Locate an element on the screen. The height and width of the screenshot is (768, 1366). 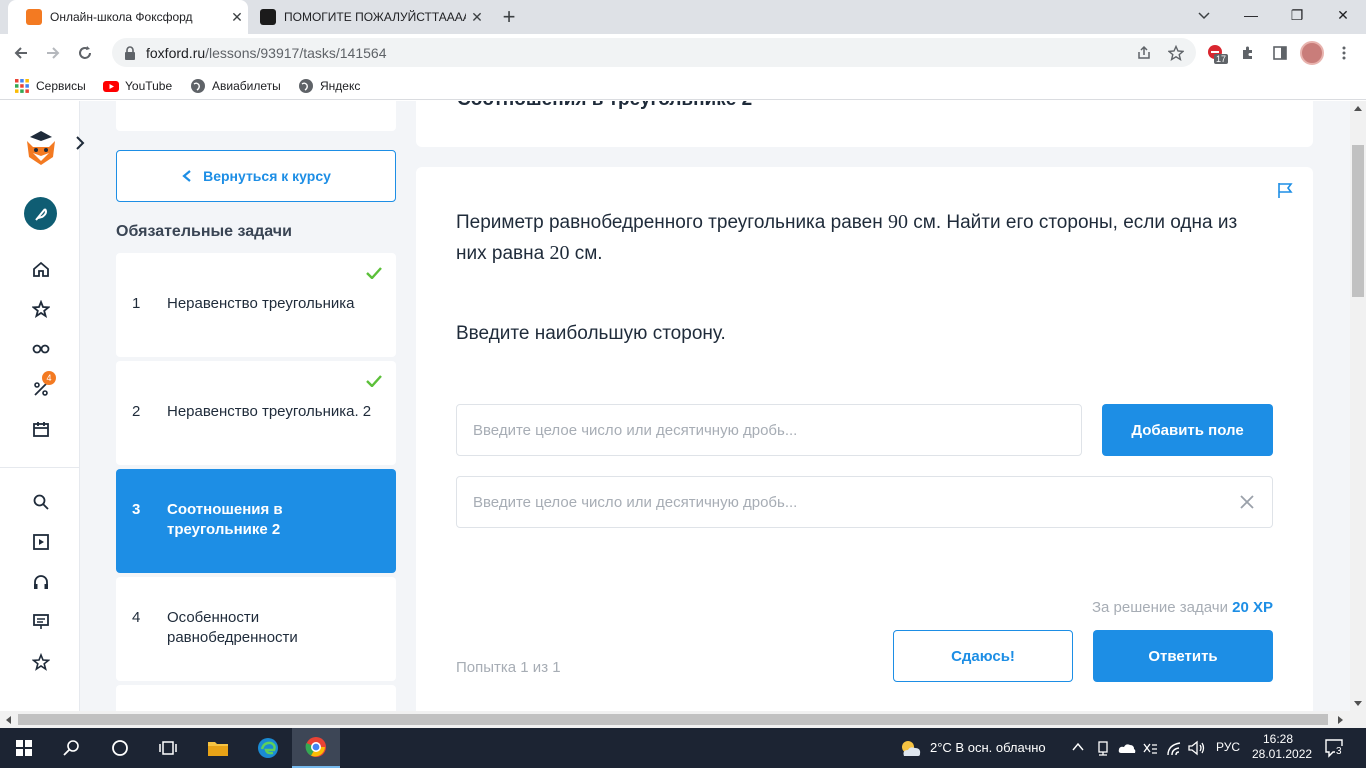
bookmark-youtube: YouTube is located at coordinates (137, 86).